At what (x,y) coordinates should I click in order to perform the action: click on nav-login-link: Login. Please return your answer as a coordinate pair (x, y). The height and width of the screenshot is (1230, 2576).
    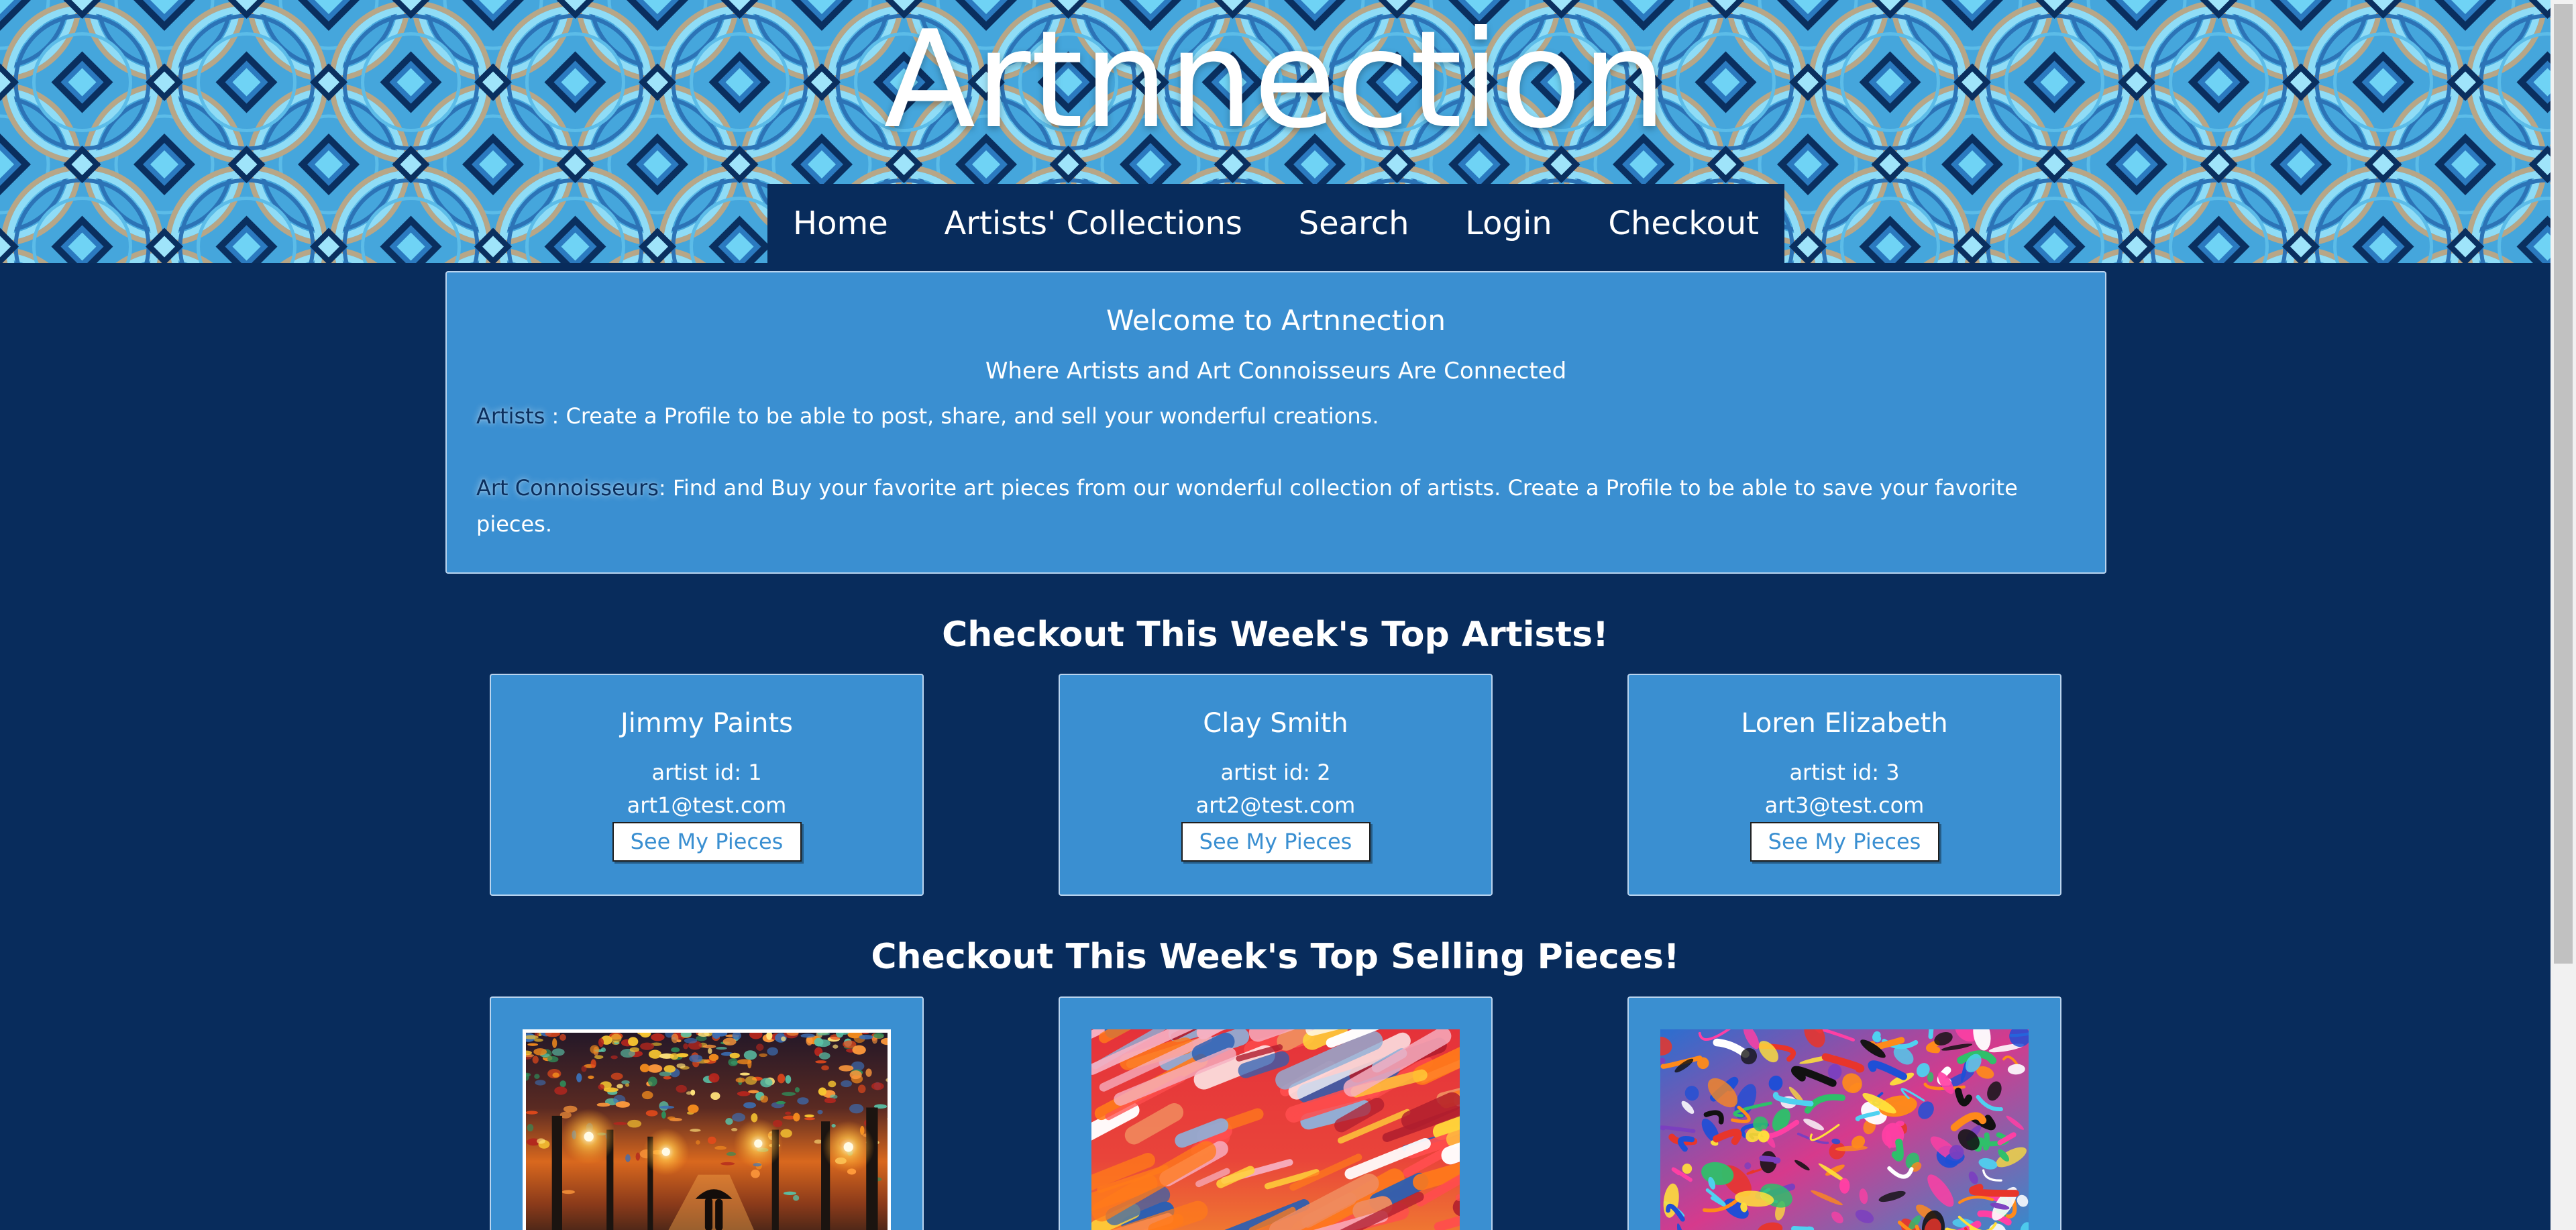
    Looking at the image, I should click on (1508, 223).